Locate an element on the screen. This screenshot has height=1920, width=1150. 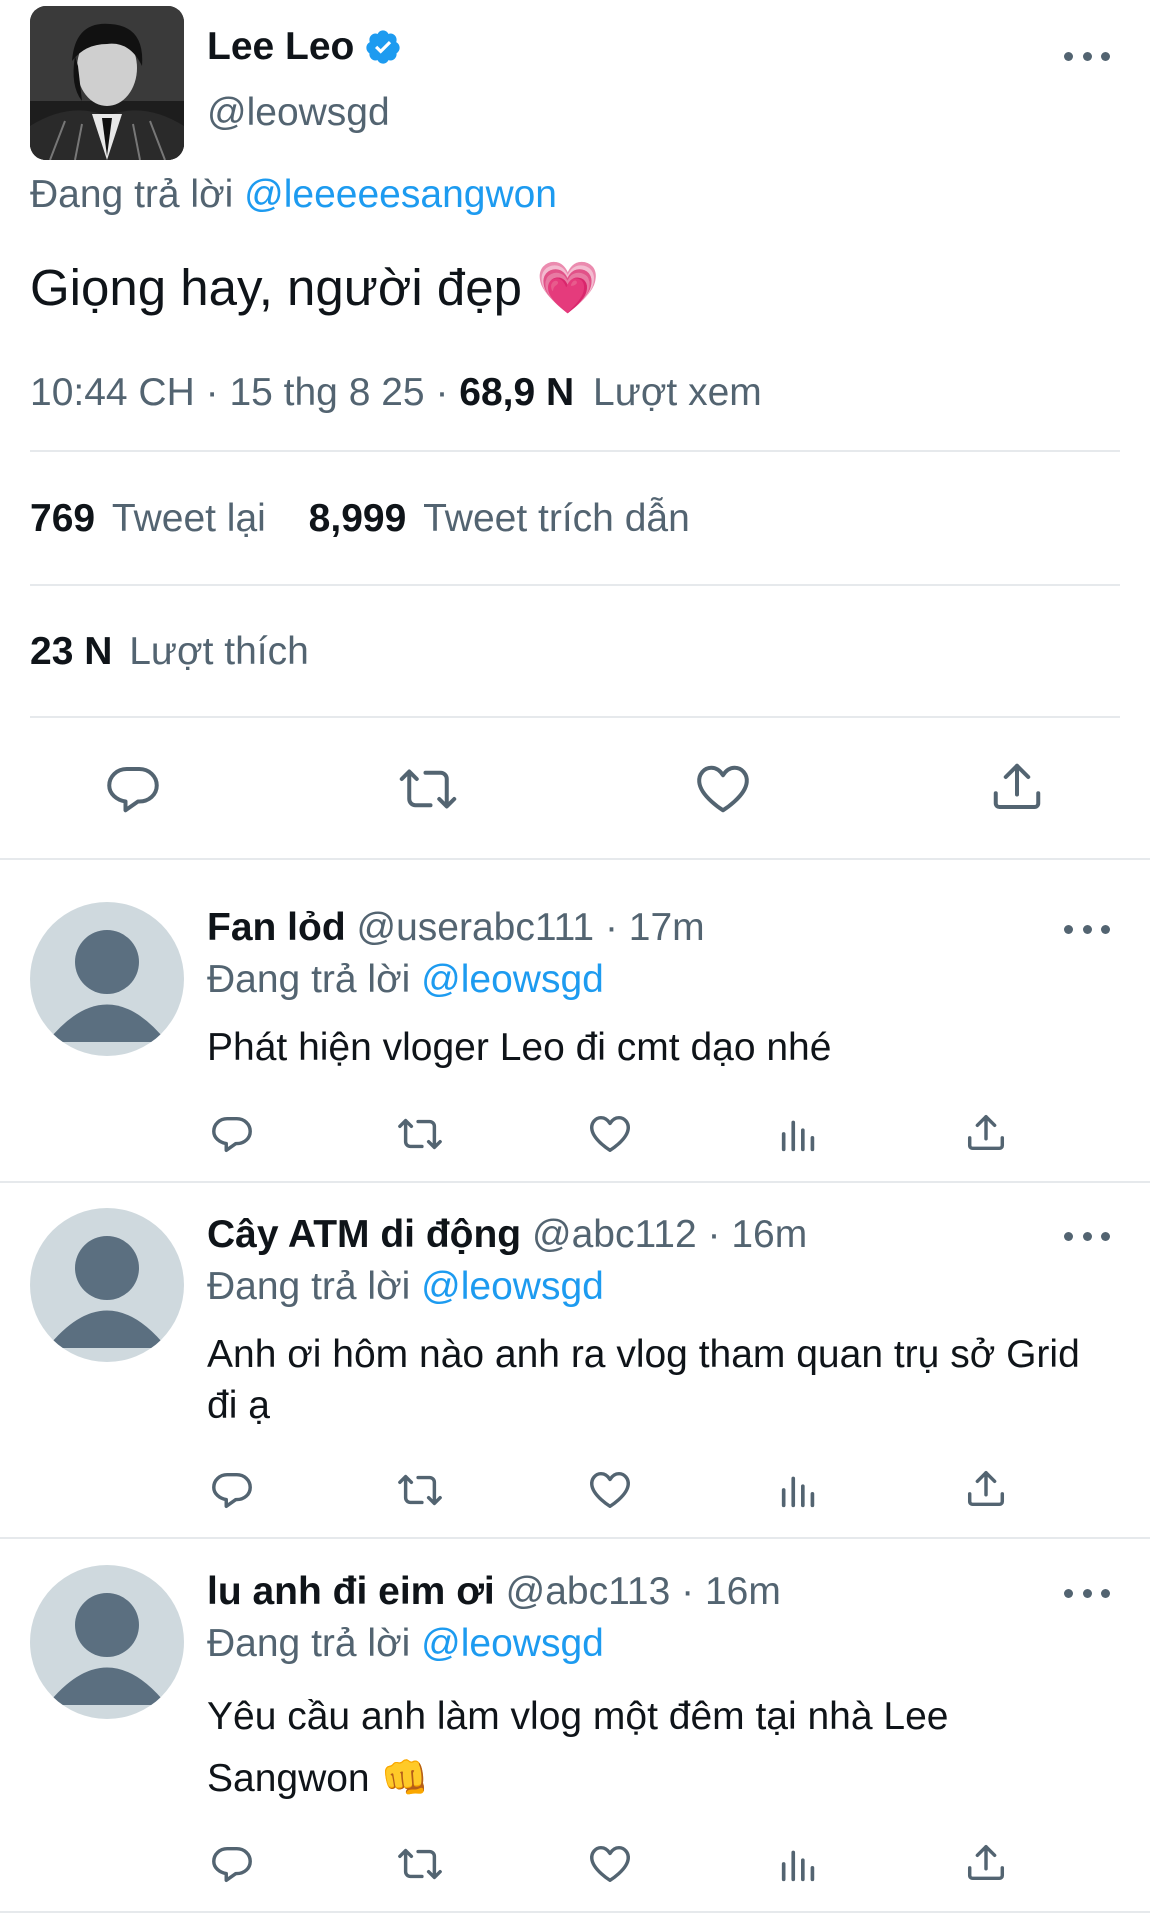
retweet-stats: 769 Tweet lại 8,999 Tweet trích dẫn is located at coordinates (360, 519).